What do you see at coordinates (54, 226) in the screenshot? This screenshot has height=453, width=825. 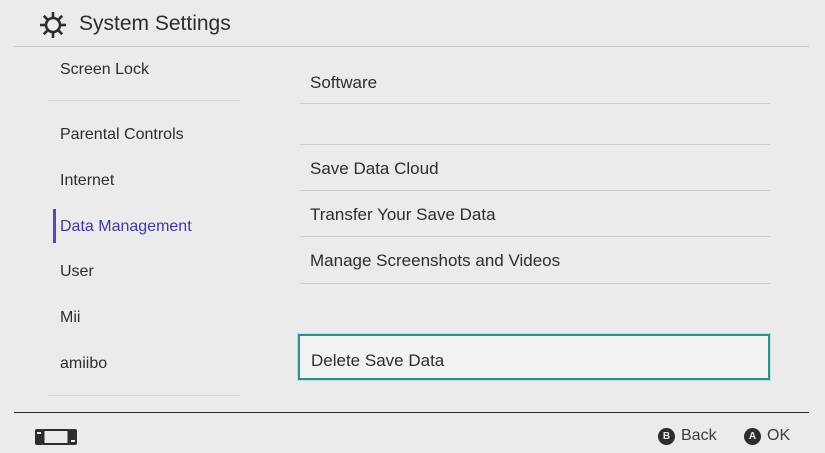 I see `active-indicator` at bounding box center [54, 226].